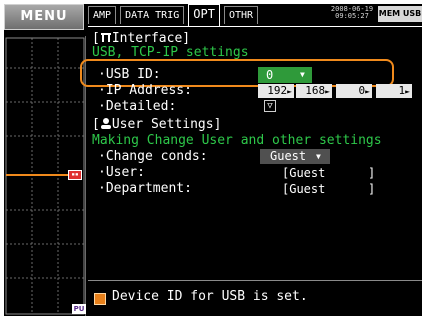  I want to click on time-text: 09:05:27, so click(352, 16).